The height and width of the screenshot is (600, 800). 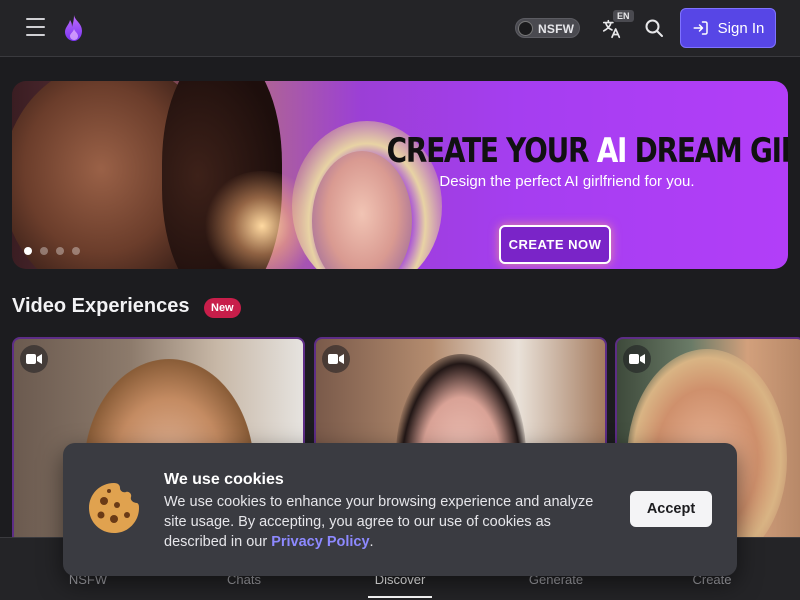 I want to click on nsfw-toggle-label: NSFW, so click(x=556, y=29).